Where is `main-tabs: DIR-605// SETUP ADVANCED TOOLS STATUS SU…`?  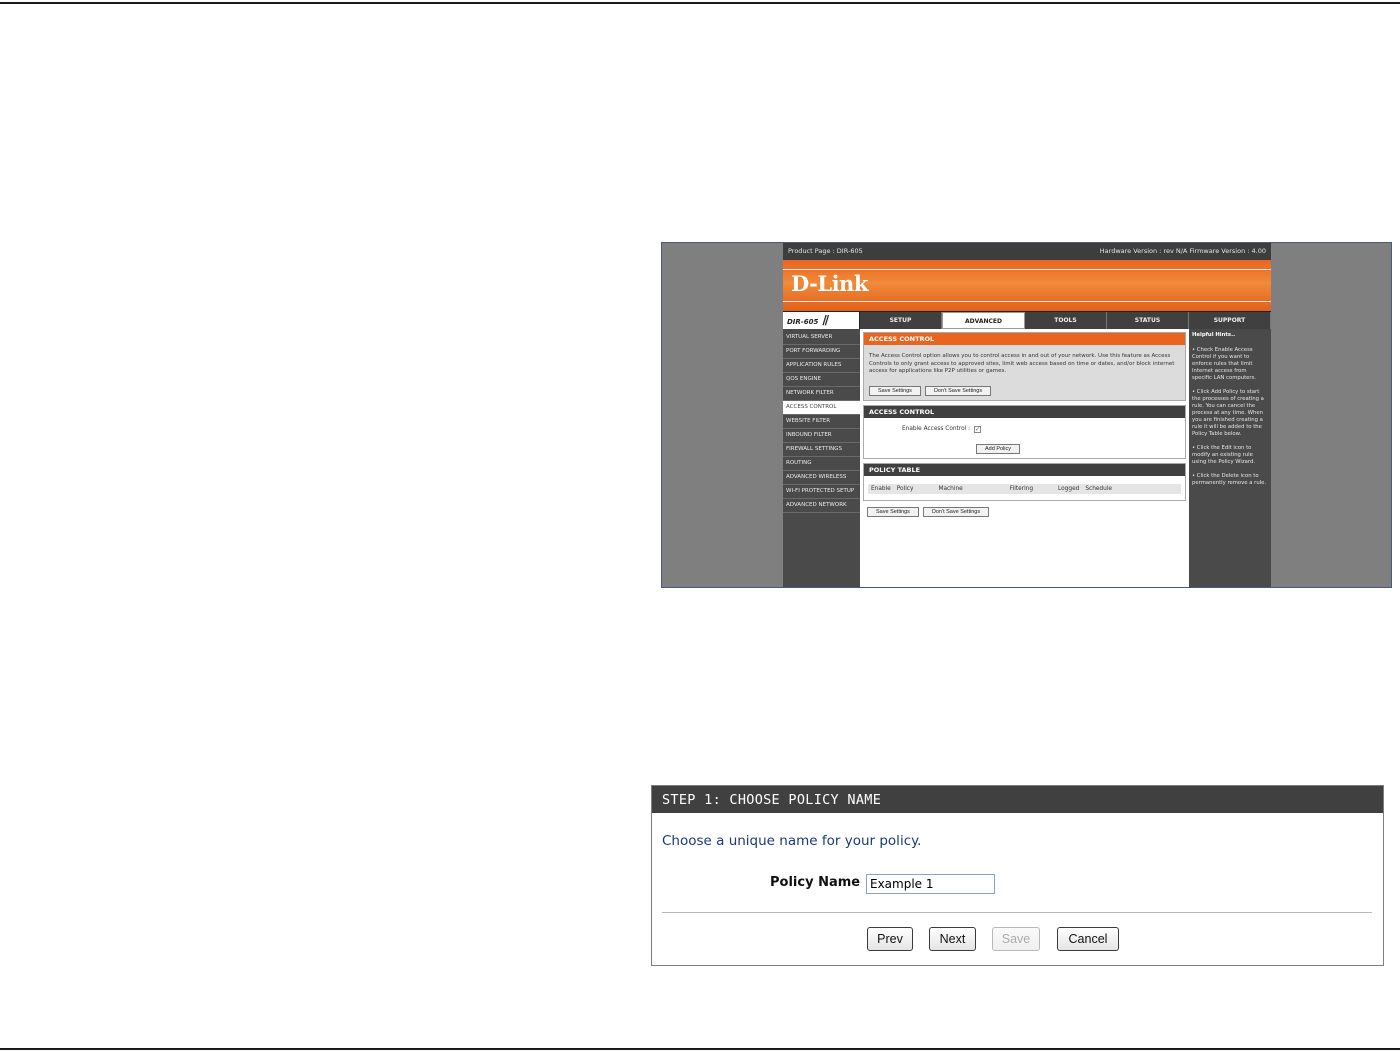
main-tabs: DIR-605// SETUP ADVANCED TOOLS STATUS SU… is located at coordinates (1027, 320).